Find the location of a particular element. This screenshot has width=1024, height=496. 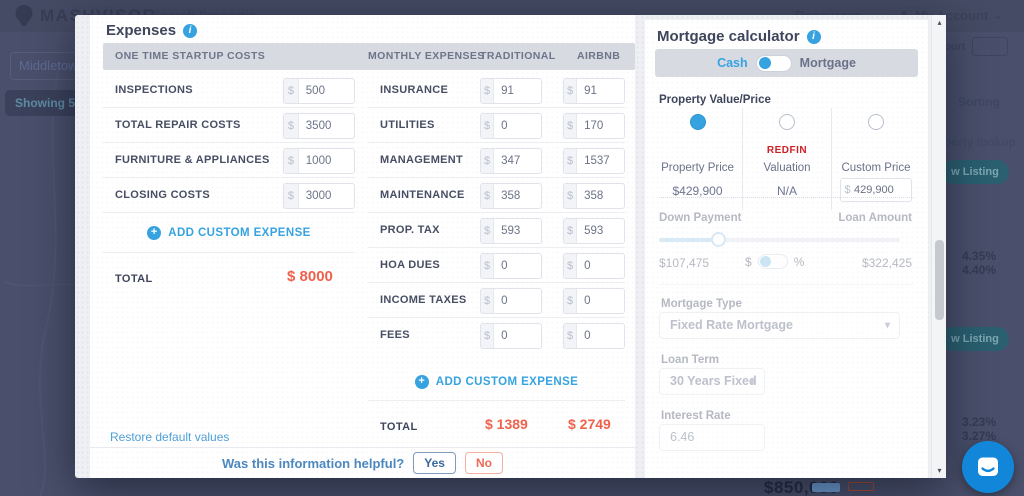

closing-costs-input: $ is located at coordinates (319, 196).